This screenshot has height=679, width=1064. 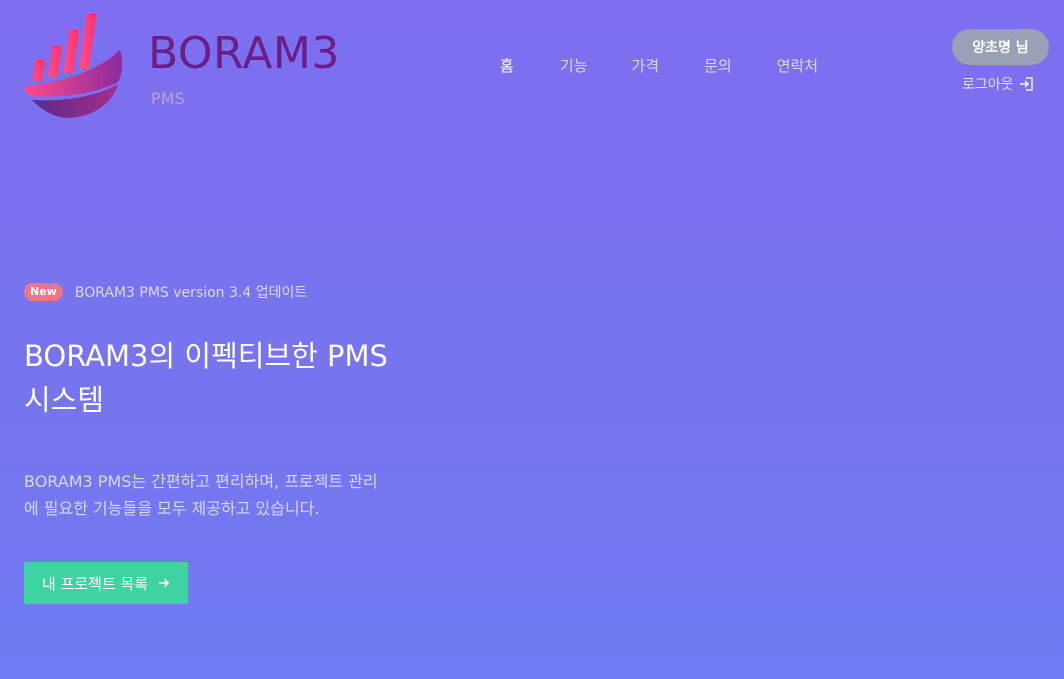 I want to click on new-badge: New, so click(x=43, y=292).